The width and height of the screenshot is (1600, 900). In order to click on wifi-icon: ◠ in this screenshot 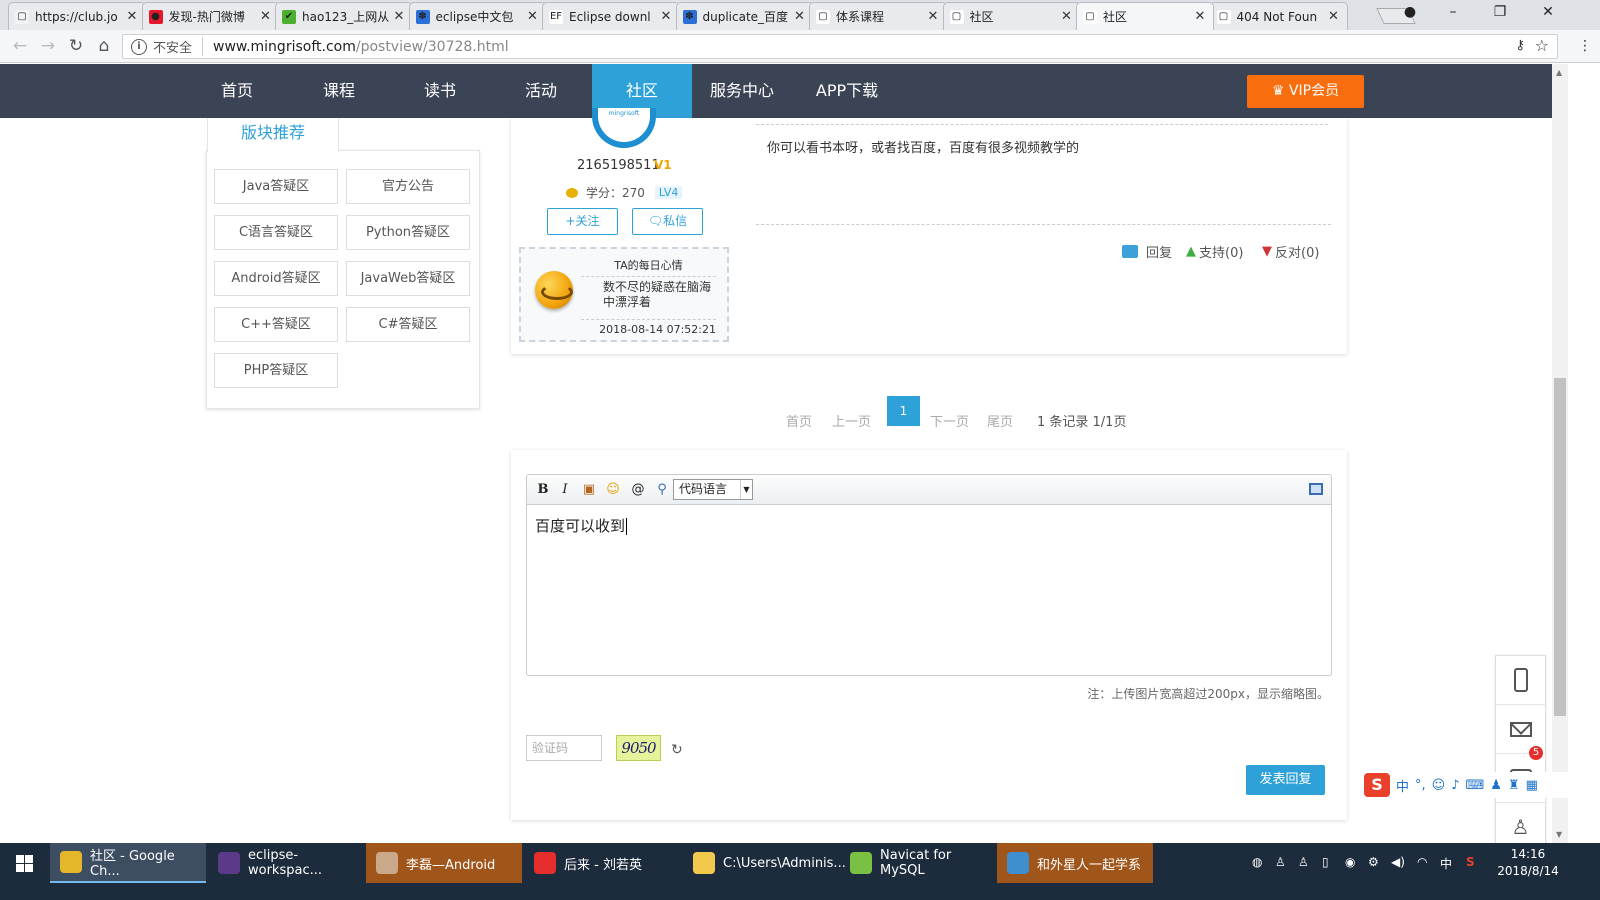, I will do `click(1422, 862)`.